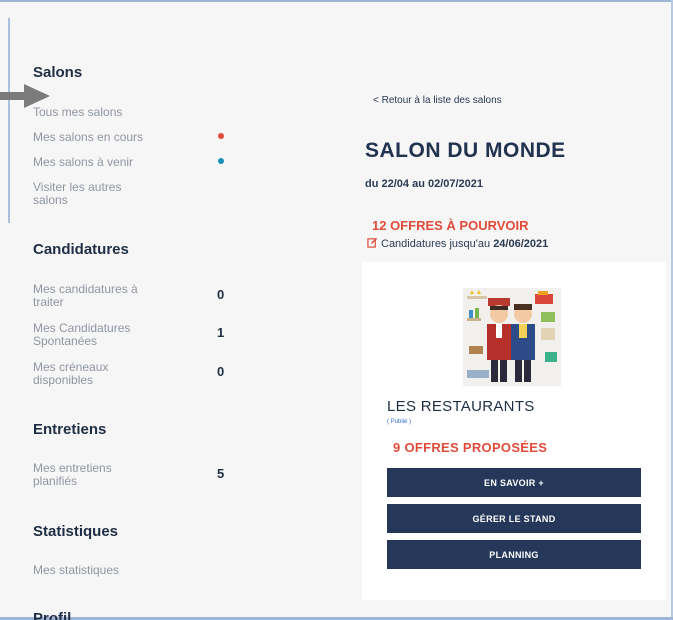  I want to click on offres-count: 12 OFFRES À POURVOIR, so click(450, 225).